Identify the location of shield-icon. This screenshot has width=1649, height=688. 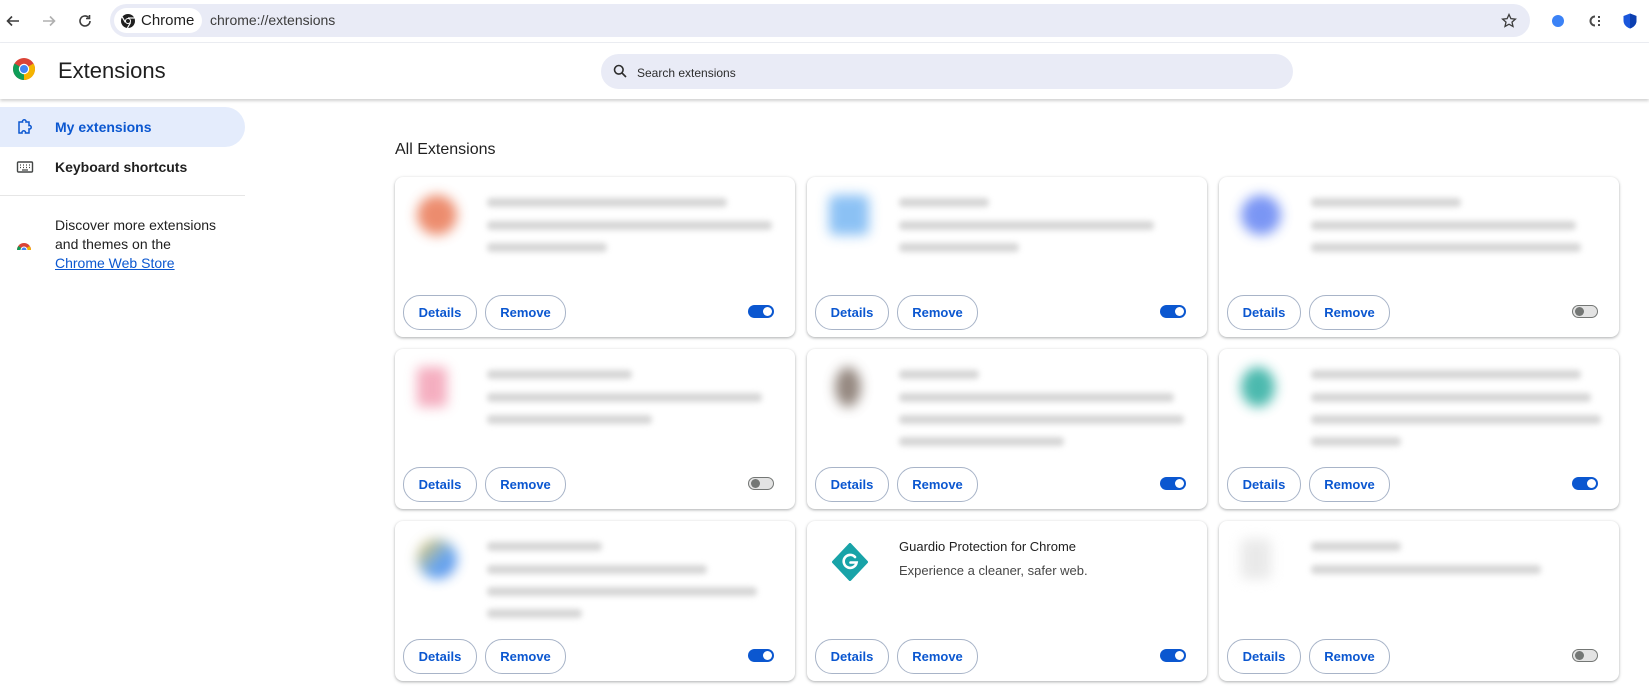
(1630, 21).